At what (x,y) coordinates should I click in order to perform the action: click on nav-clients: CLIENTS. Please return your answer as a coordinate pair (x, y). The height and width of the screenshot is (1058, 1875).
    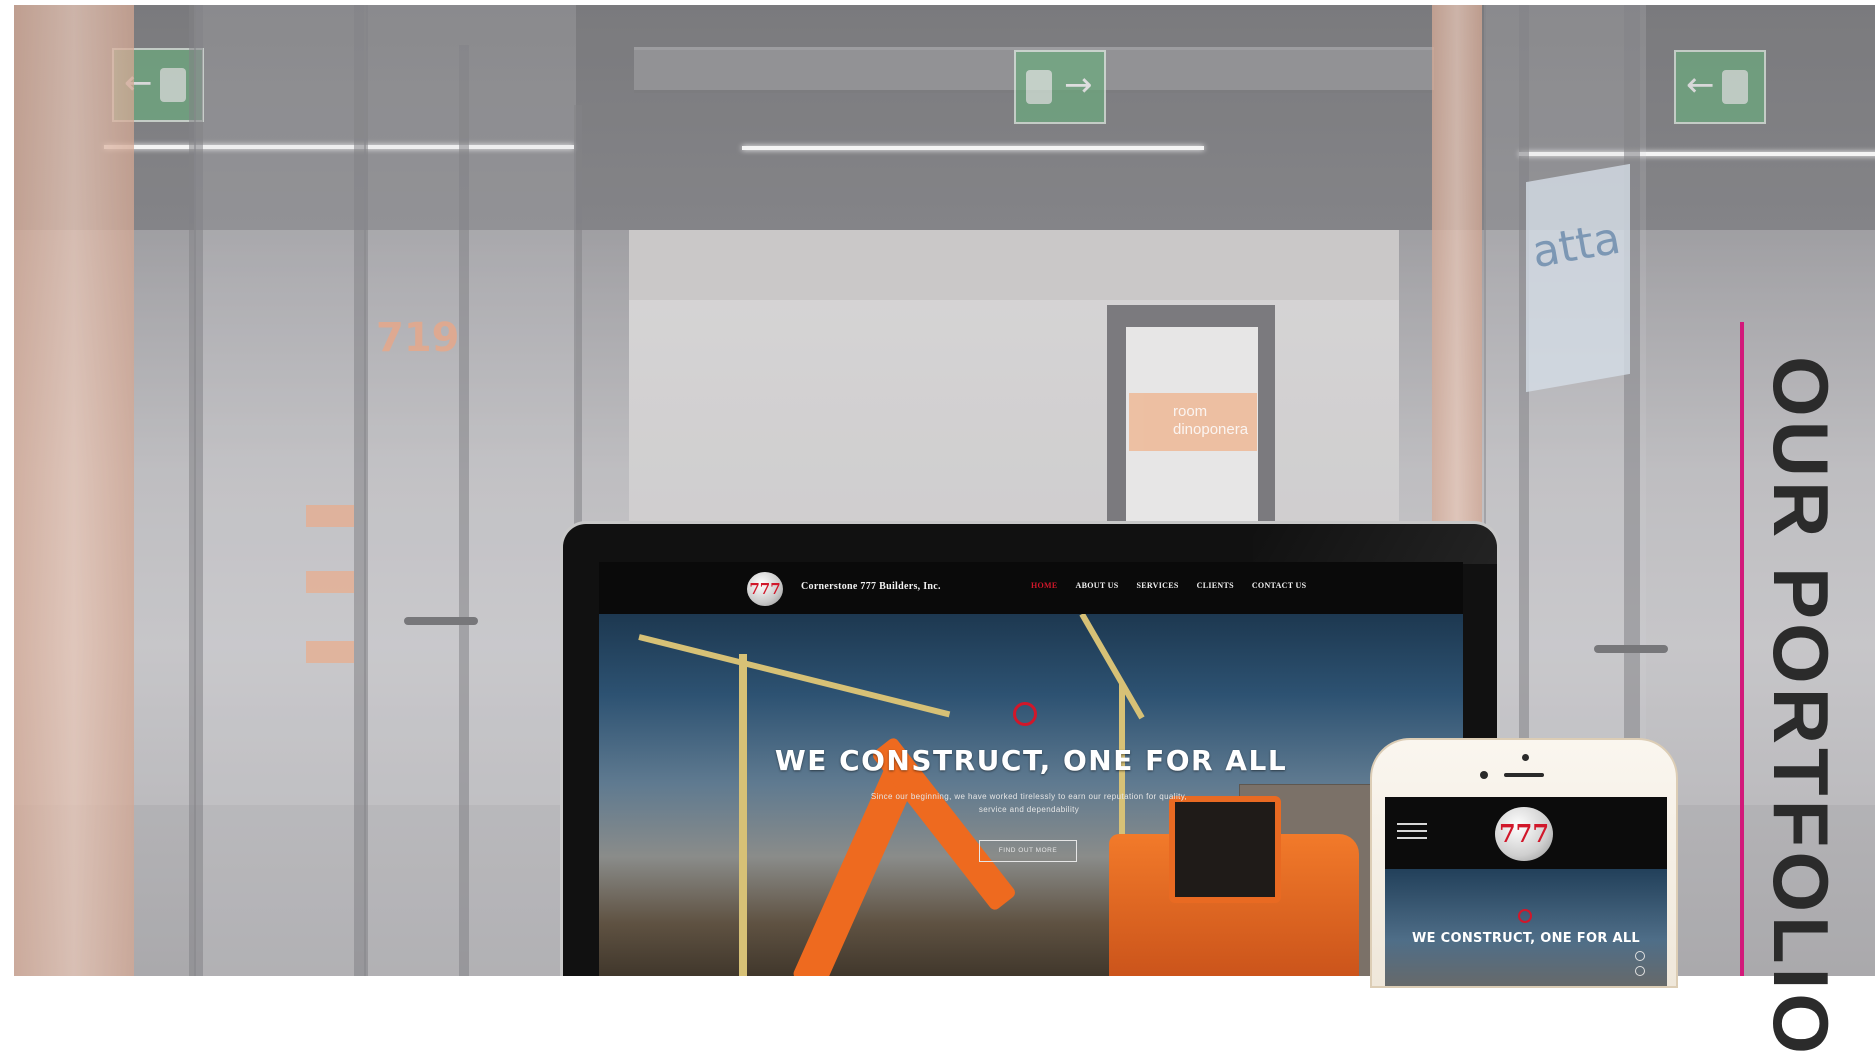
    Looking at the image, I should click on (1215, 585).